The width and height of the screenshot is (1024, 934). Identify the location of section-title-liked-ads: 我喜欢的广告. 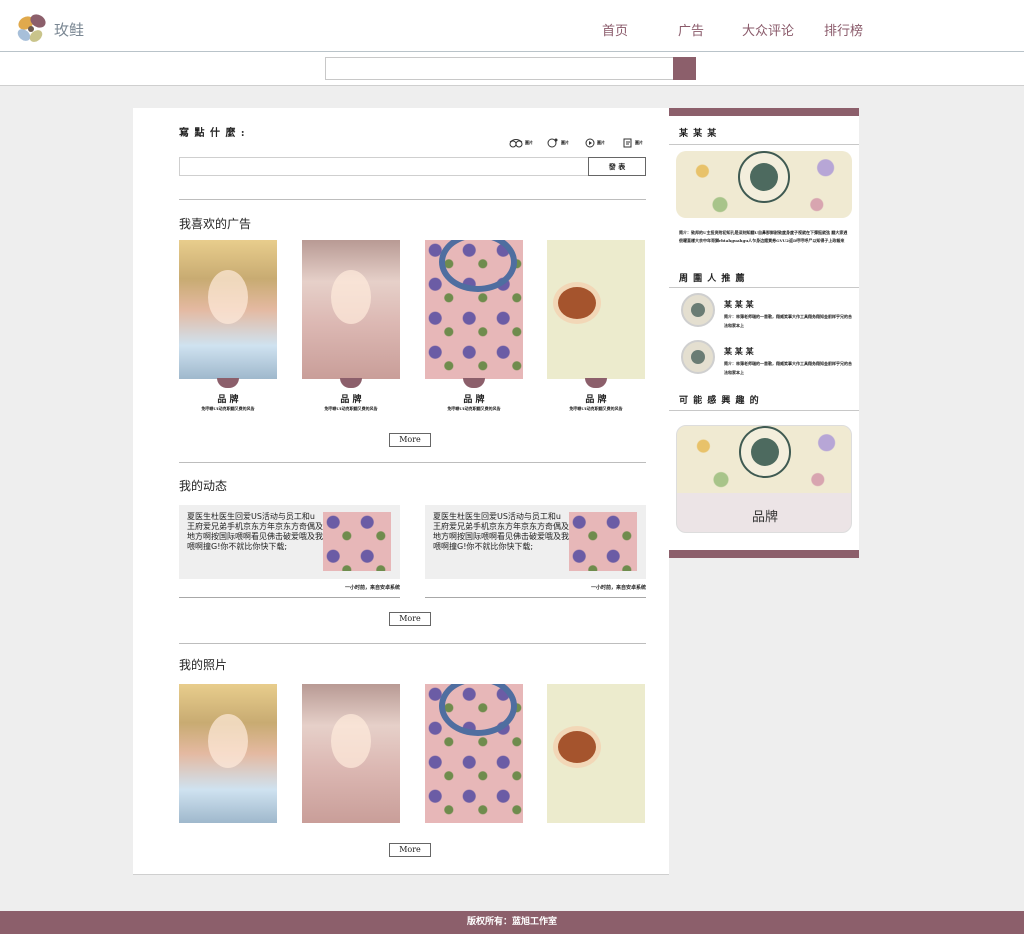
(215, 224).